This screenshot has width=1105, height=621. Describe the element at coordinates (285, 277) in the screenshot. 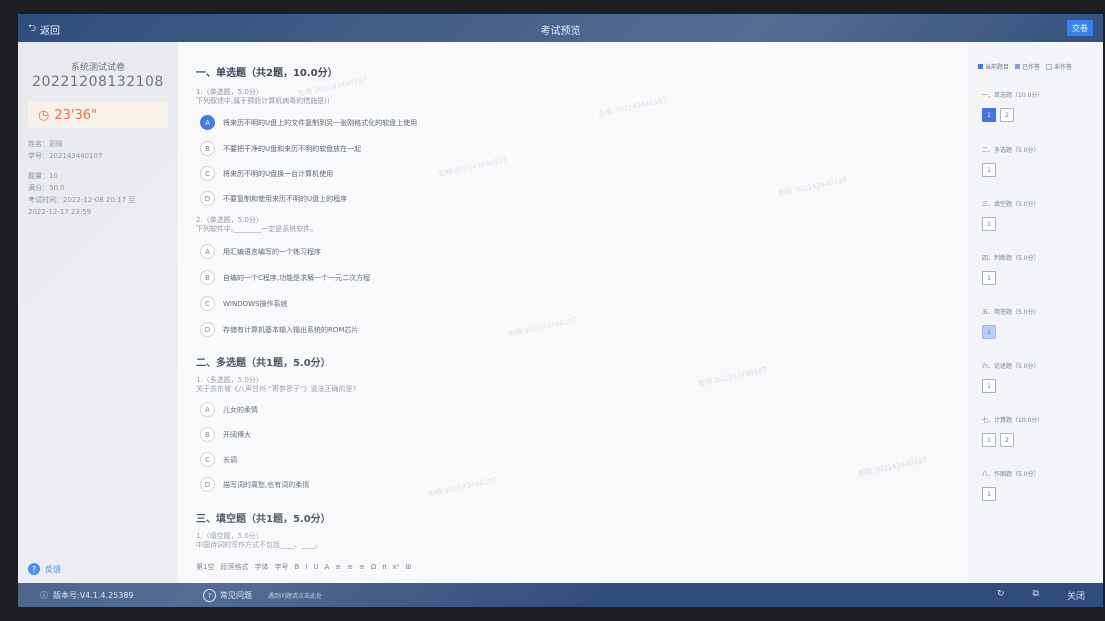

I see `option-b: B 自编的一个C程序,功能是求解一个一元二次方程` at that location.